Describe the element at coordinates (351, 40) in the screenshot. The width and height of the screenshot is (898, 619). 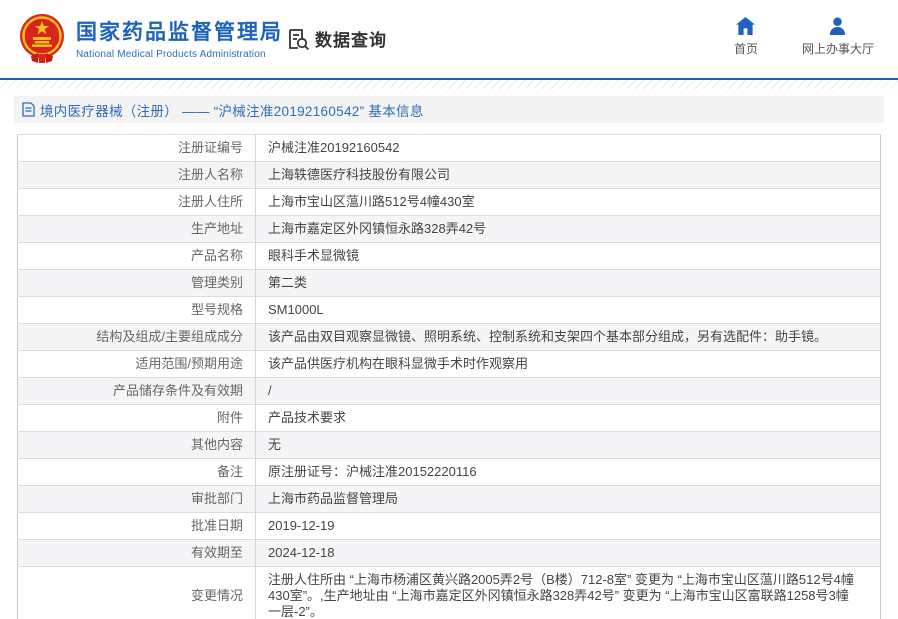
I see `data-query-label: 数据查询` at that location.